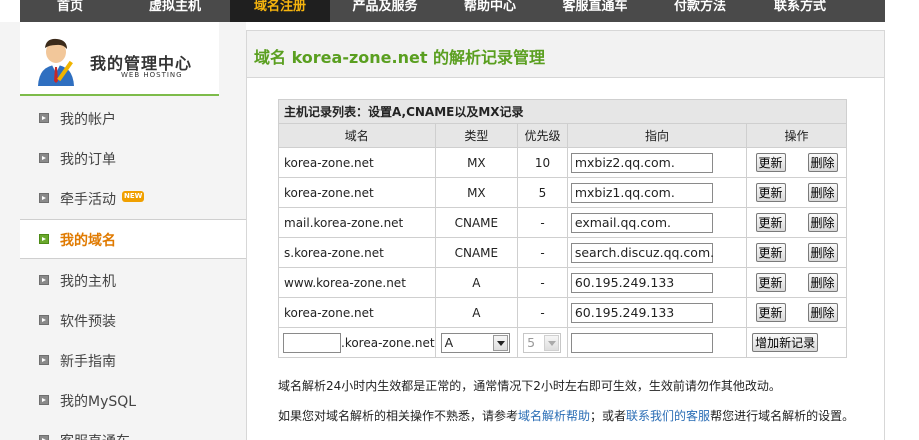 The height and width of the screenshot is (440, 919). What do you see at coordinates (476, 192) in the screenshot?
I see `record-type: MX` at bounding box center [476, 192].